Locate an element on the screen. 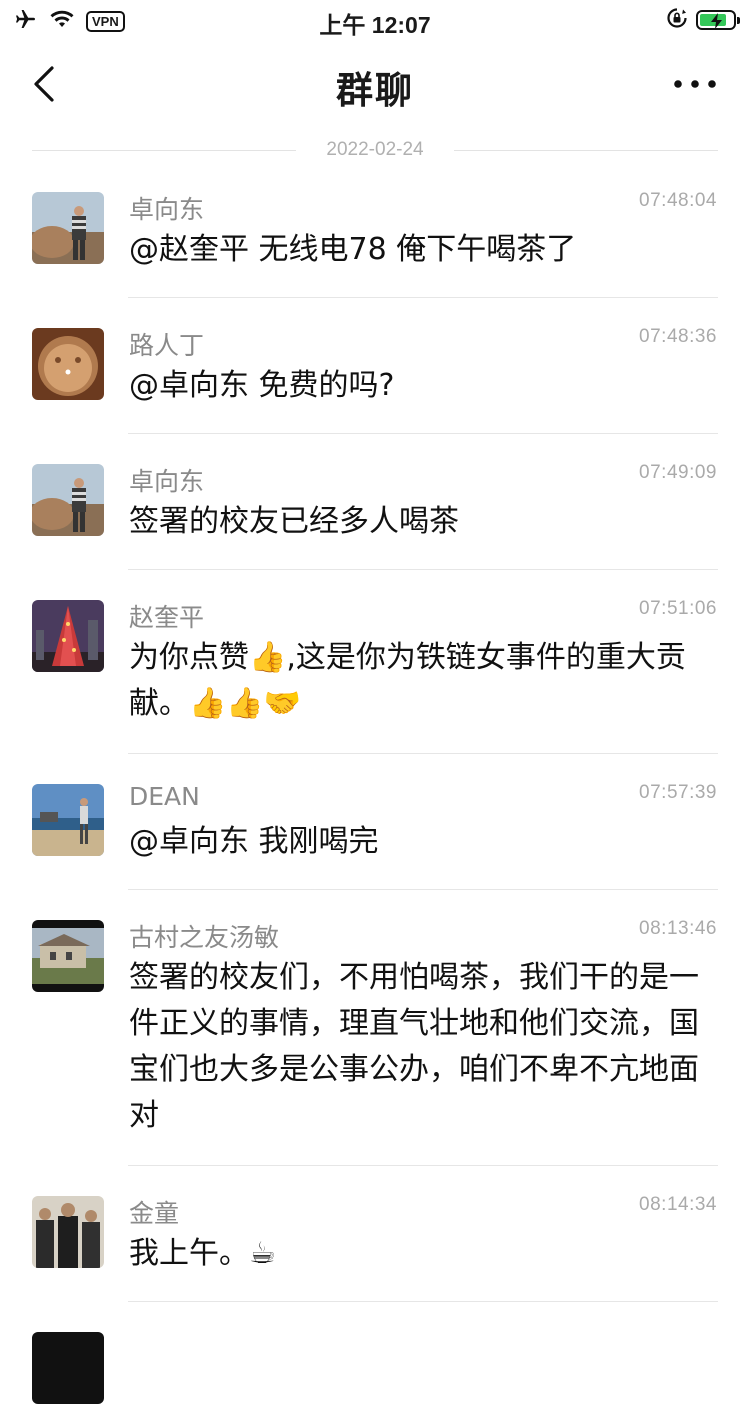  message-text: 签署的校友已经多人喝茶 is located at coordinates (294, 521).